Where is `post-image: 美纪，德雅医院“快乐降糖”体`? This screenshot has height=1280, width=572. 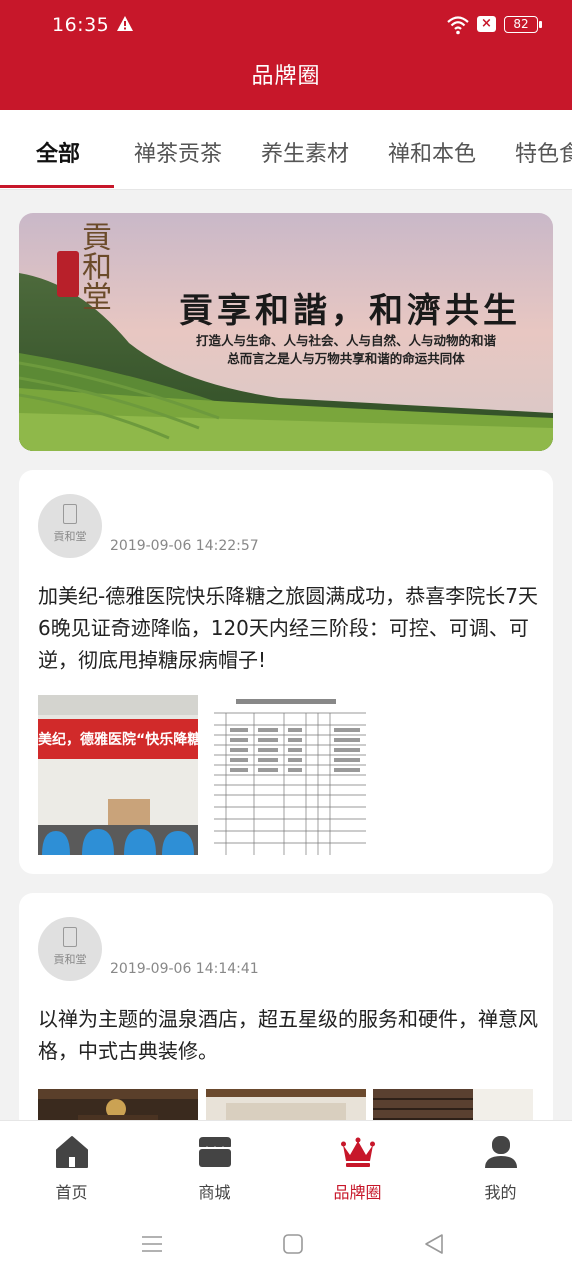
post-image: 美纪，德雅医院“快乐降糖”体 is located at coordinates (118, 775).